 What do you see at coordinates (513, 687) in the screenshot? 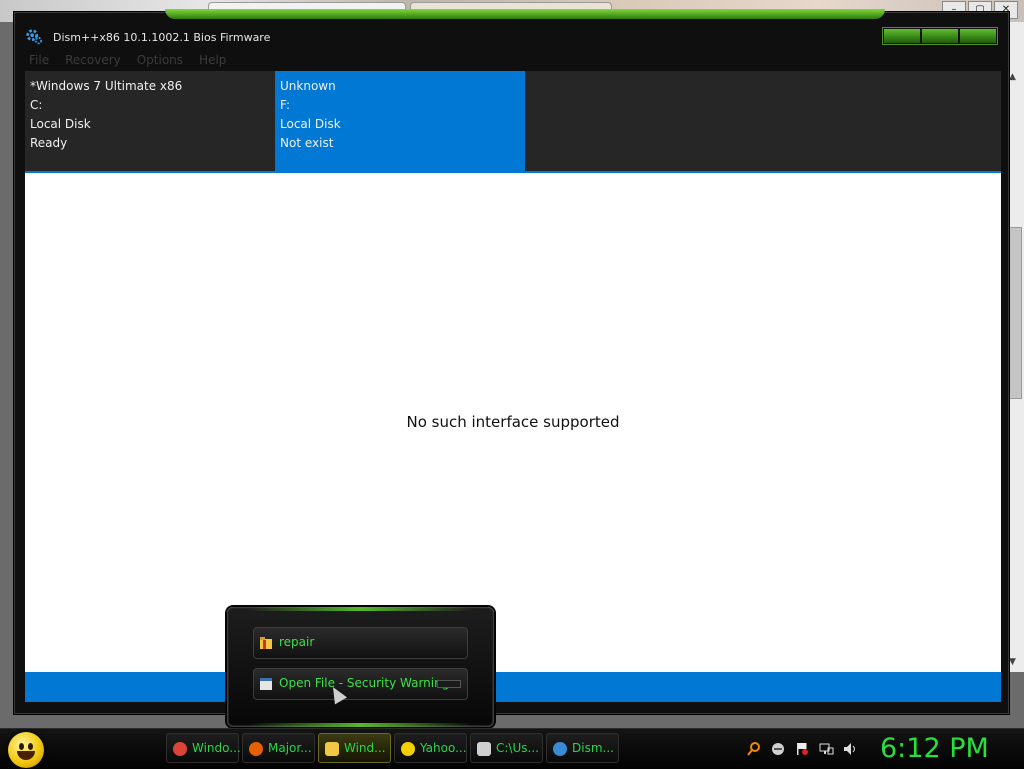
I see `status-bar` at bounding box center [513, 687].